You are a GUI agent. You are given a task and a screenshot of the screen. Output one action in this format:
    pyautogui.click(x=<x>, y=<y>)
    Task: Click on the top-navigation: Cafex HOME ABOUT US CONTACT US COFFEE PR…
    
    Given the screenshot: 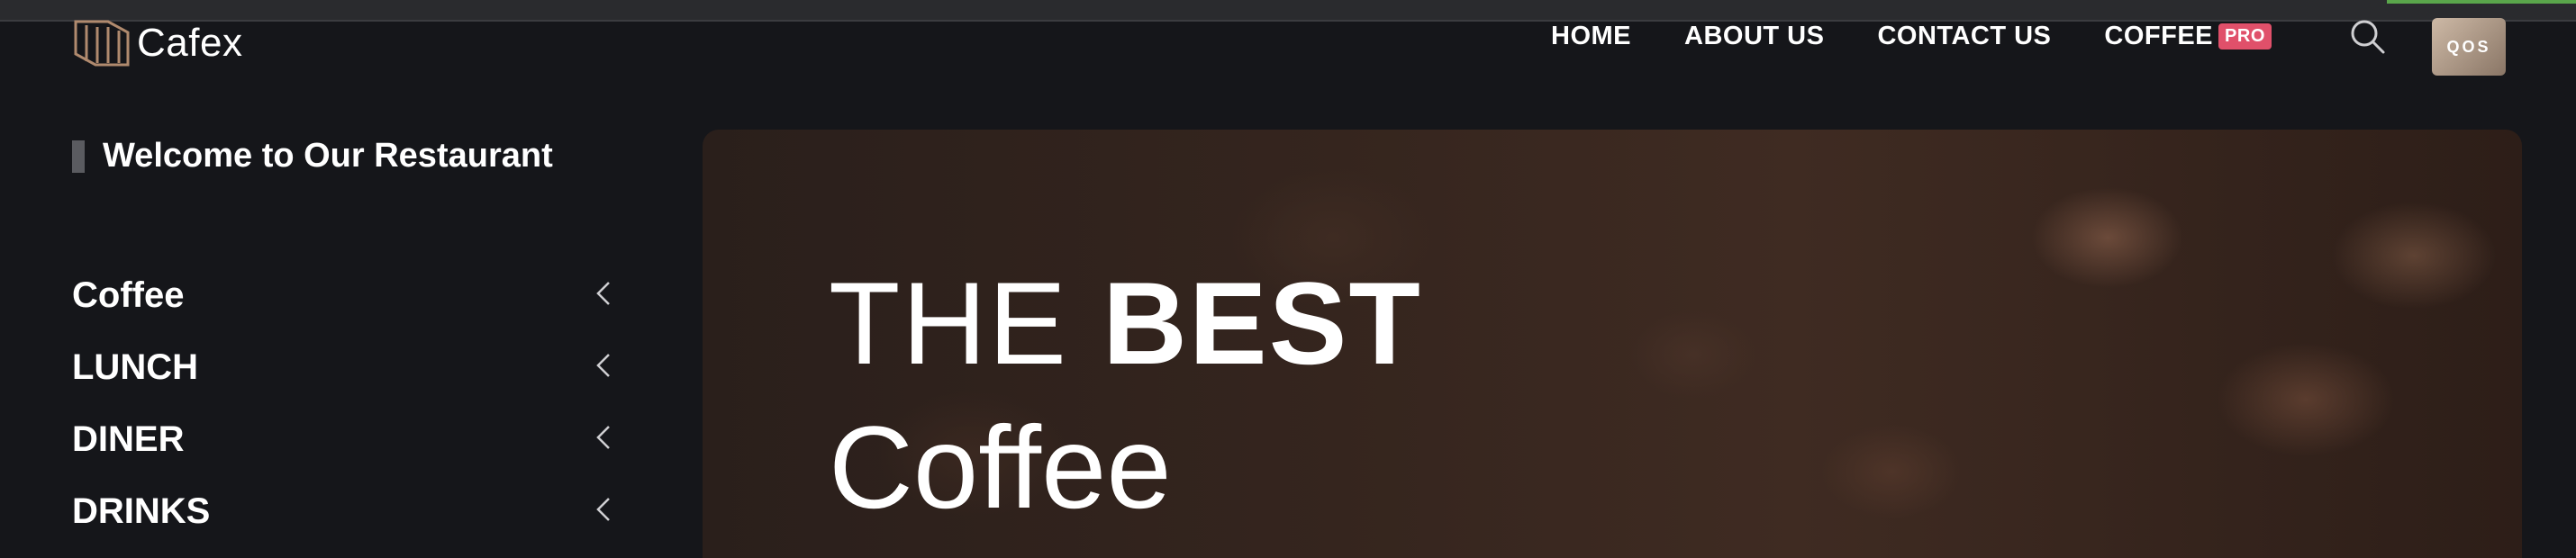 What is the action you would take?
    pyautogui.click(x=1288, y=40)
    